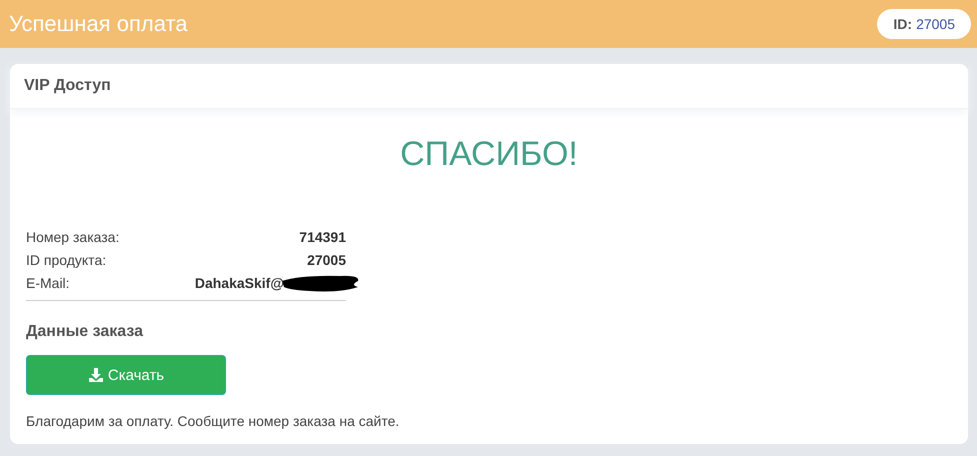 This screenshot has height=456, width=977. What do you see at coordinates (66, 260) in the screenshot?
I see `detail-label: ID продукта:` at bounding box center [66, 260].